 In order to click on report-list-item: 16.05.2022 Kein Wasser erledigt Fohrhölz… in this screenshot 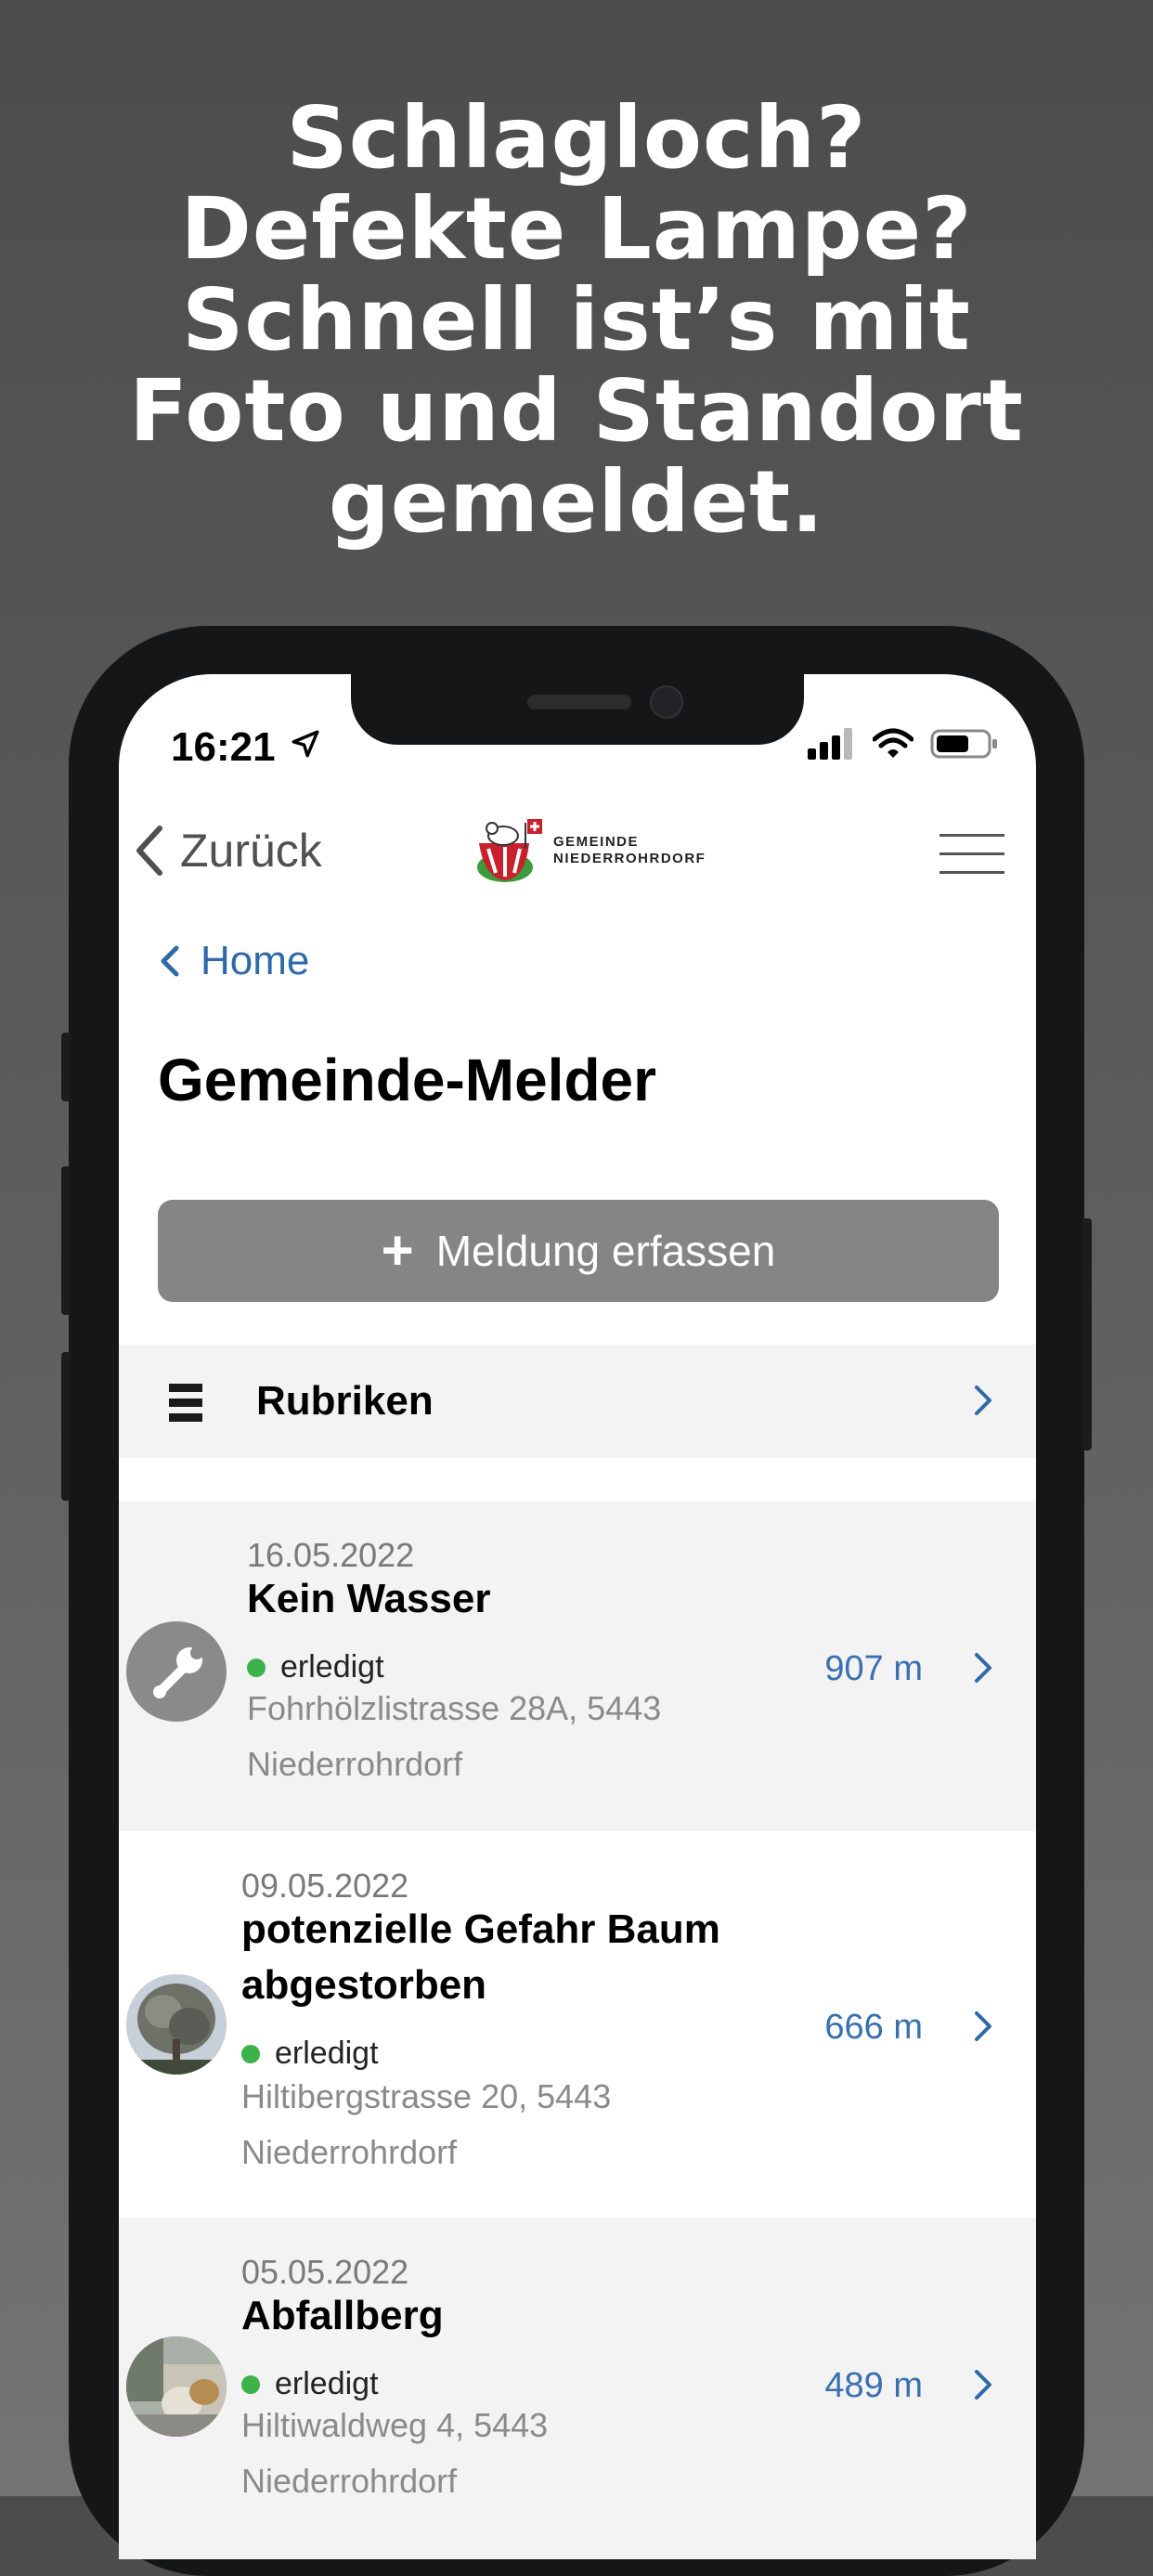, I will do `click(577, 1666)`.